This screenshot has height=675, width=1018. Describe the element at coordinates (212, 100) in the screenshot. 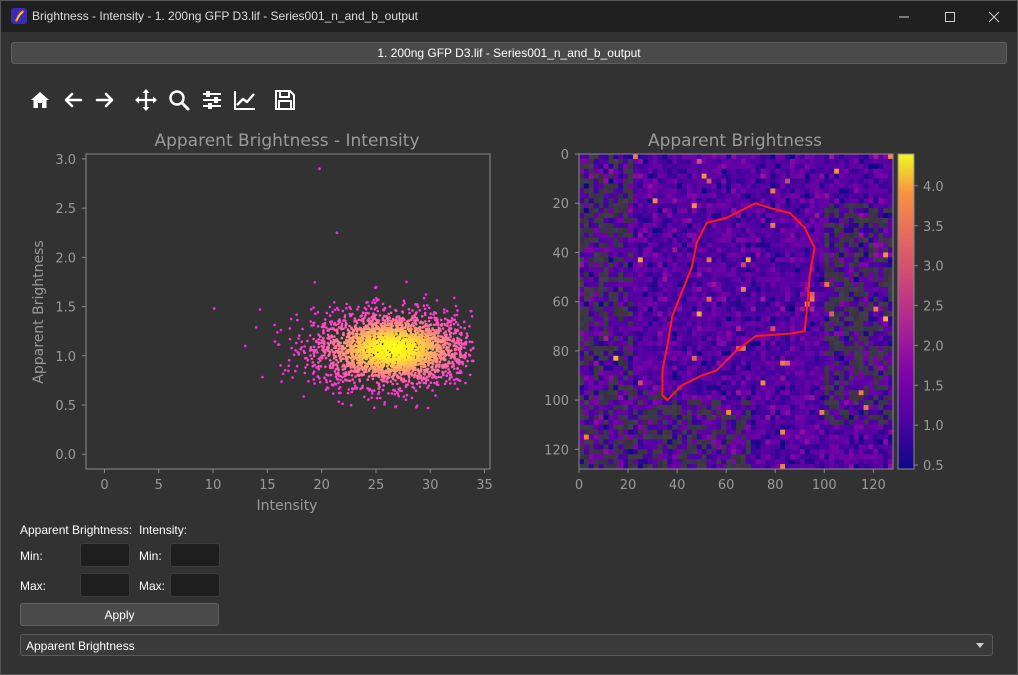

I see `configure-subplots-button` at that location.